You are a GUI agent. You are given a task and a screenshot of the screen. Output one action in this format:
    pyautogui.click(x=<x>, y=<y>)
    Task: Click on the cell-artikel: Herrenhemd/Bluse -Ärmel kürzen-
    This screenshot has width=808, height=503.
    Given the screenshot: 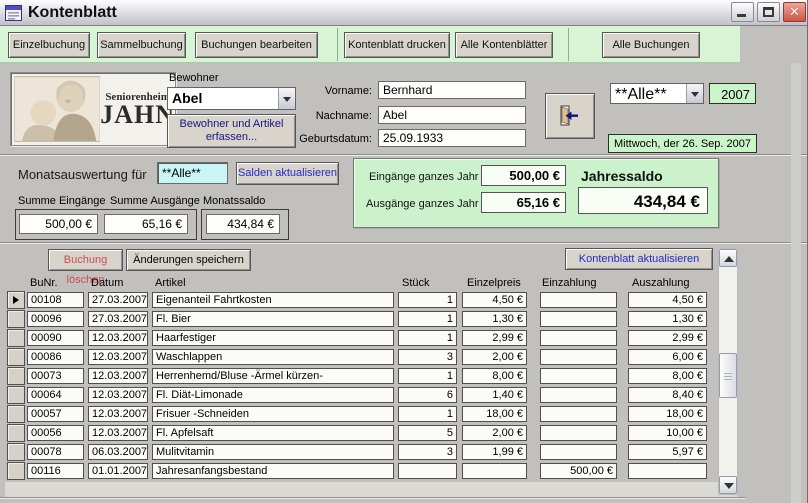 What is the action you would take?
    pyautogui.click(x=273, y=376)
    